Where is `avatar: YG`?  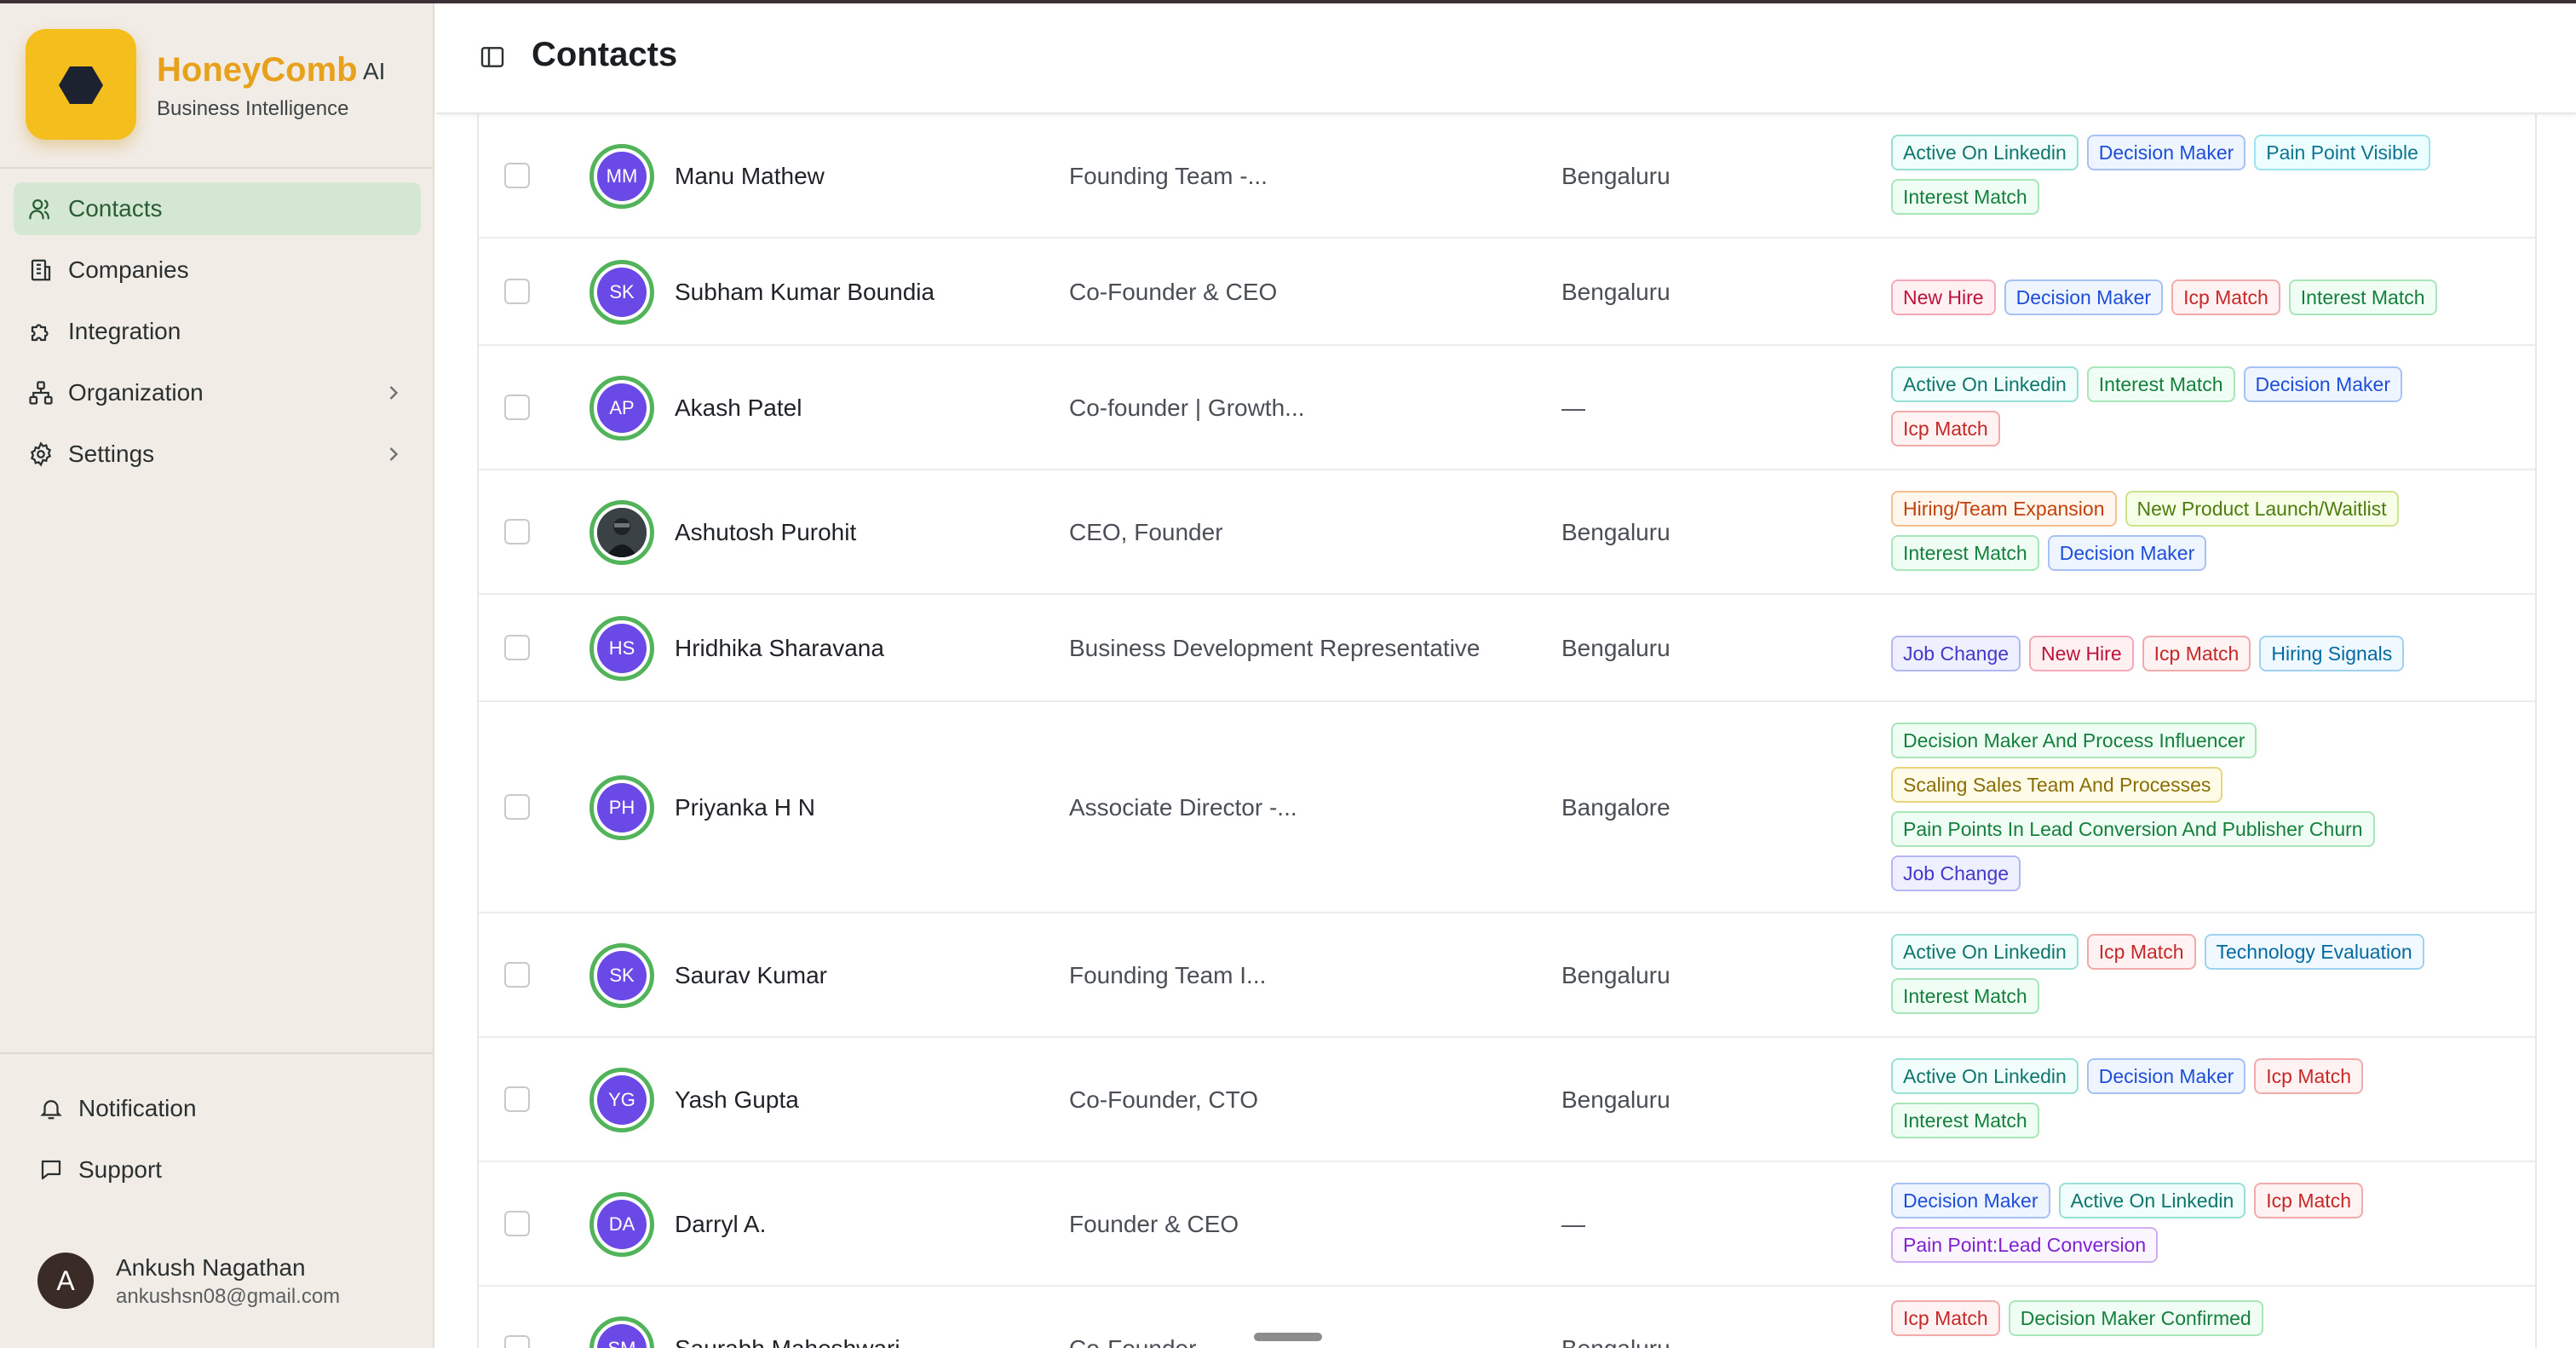
avatar: YG is located at coordinates (622, 1100).